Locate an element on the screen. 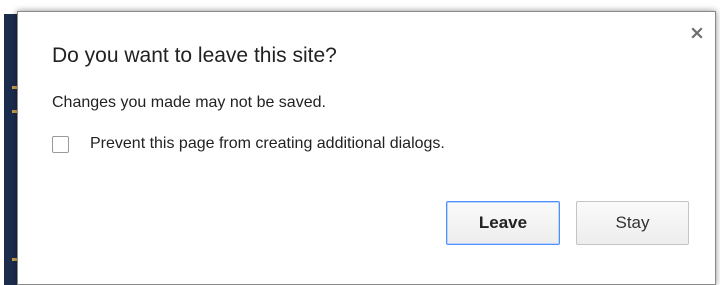 This screenshot has height=285, width=720. dialog-message: Changes you made may not be saved. is located at coordinates (189, 102).